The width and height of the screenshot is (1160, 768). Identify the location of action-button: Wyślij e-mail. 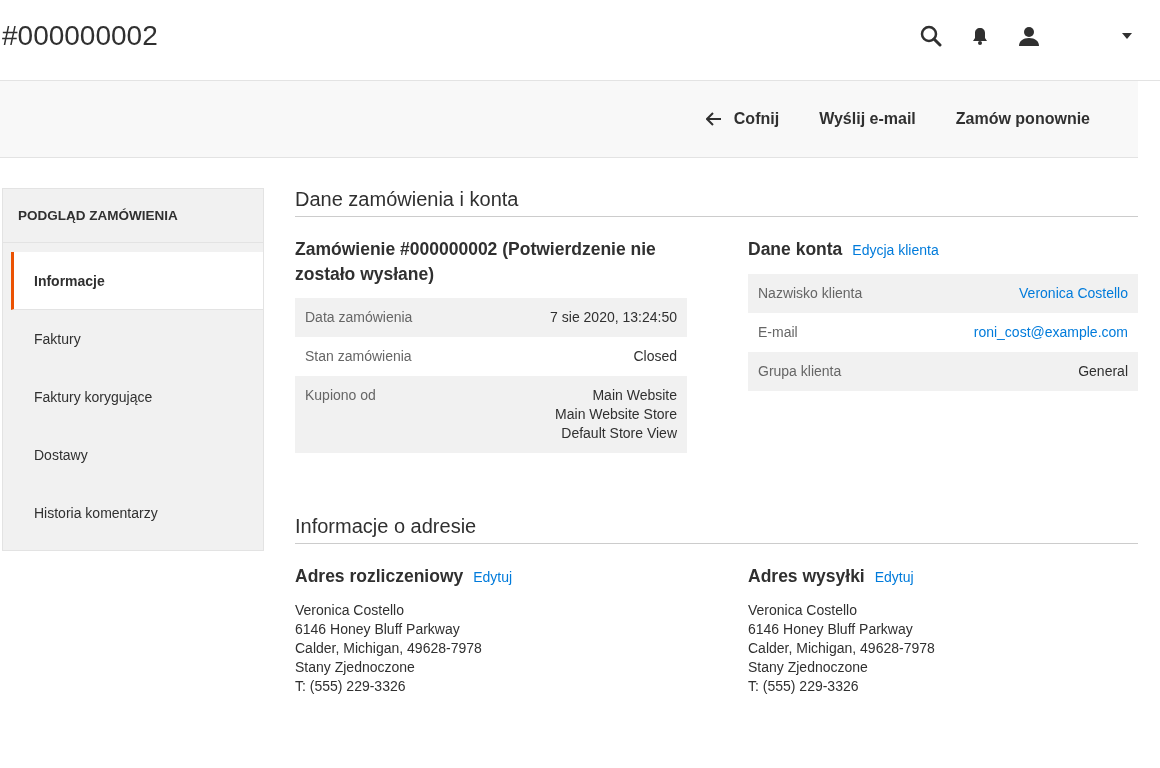
(867, 119).